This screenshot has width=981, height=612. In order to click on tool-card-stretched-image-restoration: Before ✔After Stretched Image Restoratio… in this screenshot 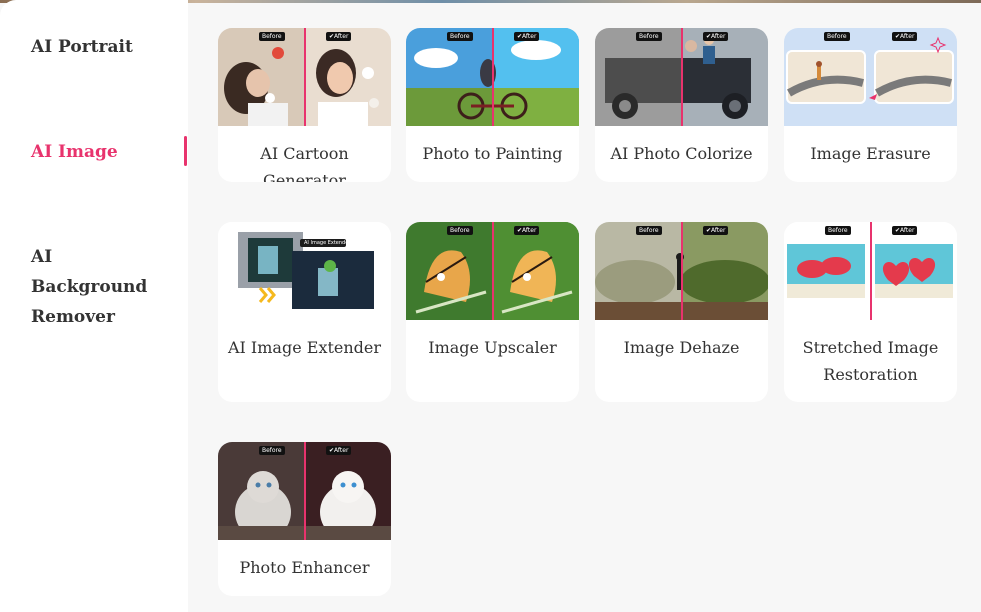, I will do `click(870, 312)`.